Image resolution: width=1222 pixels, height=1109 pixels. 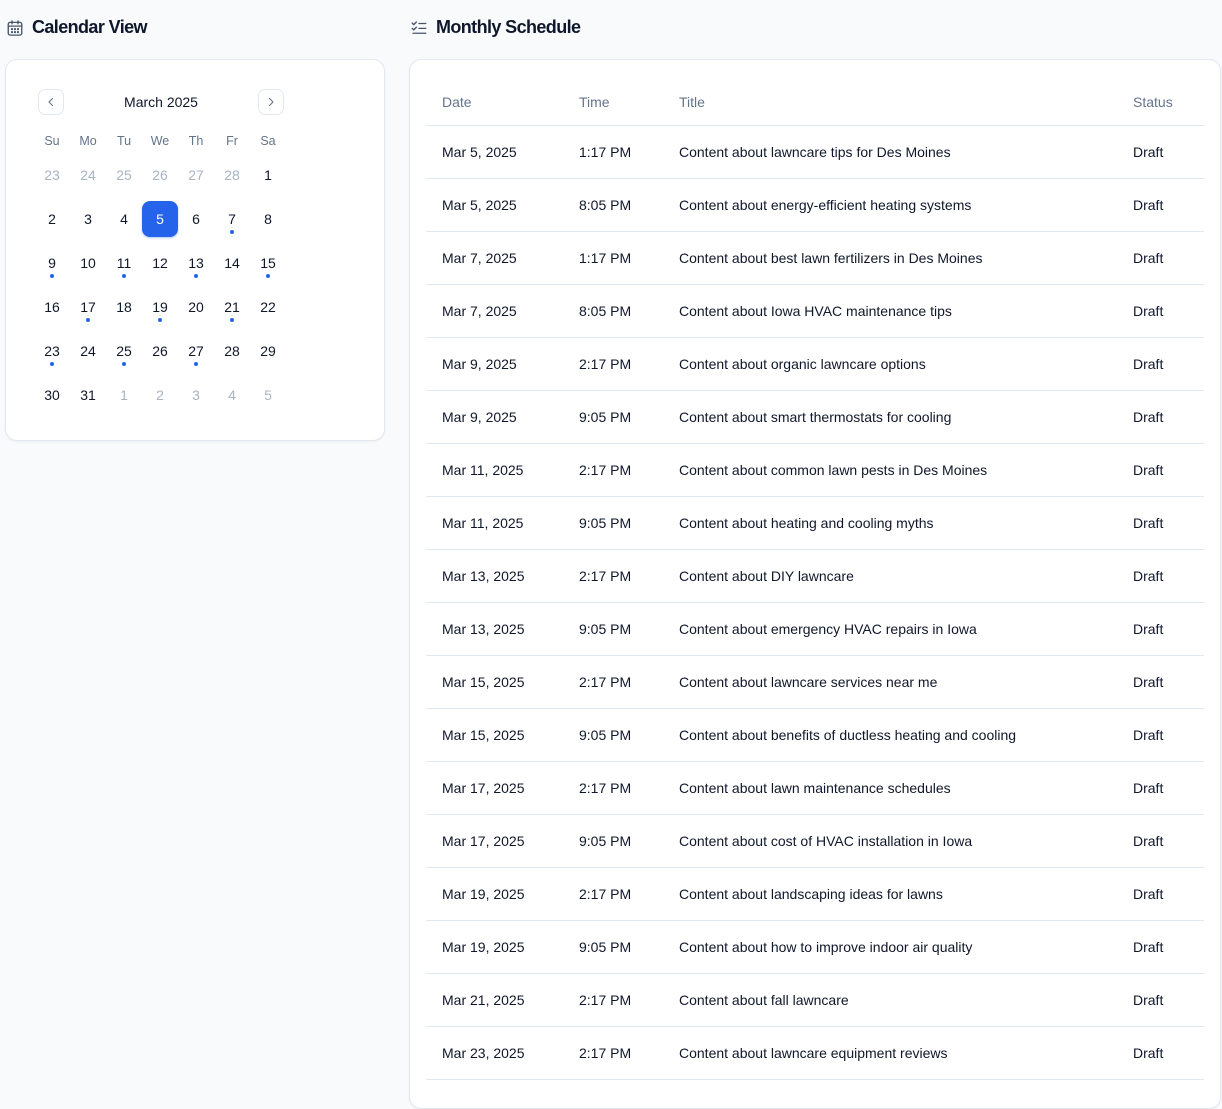 I want to click on calendar-day: 8, so click(x=268, y=219).